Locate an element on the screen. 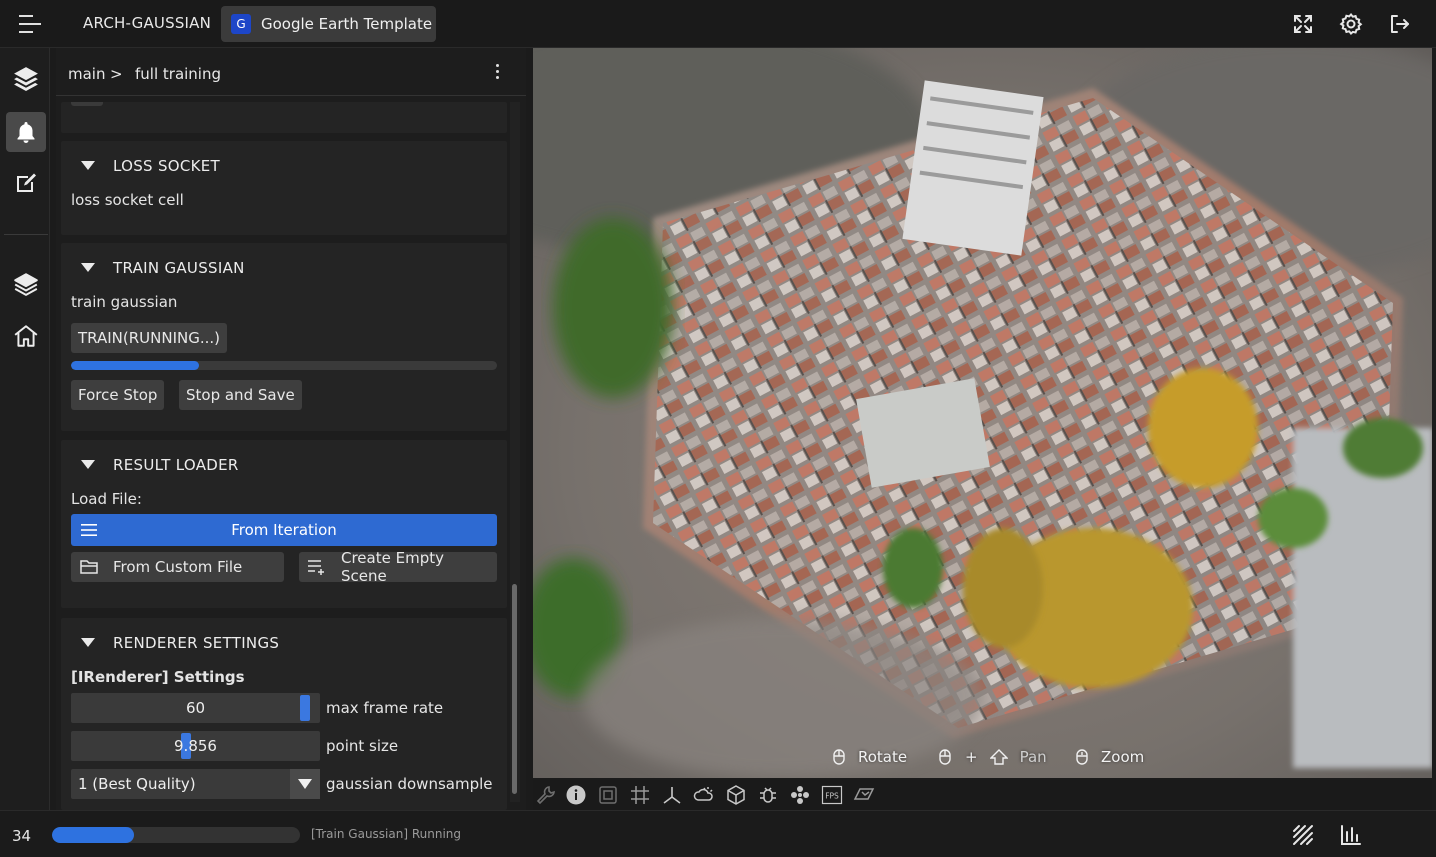  bell-icon is located at coordinates (26, 132).